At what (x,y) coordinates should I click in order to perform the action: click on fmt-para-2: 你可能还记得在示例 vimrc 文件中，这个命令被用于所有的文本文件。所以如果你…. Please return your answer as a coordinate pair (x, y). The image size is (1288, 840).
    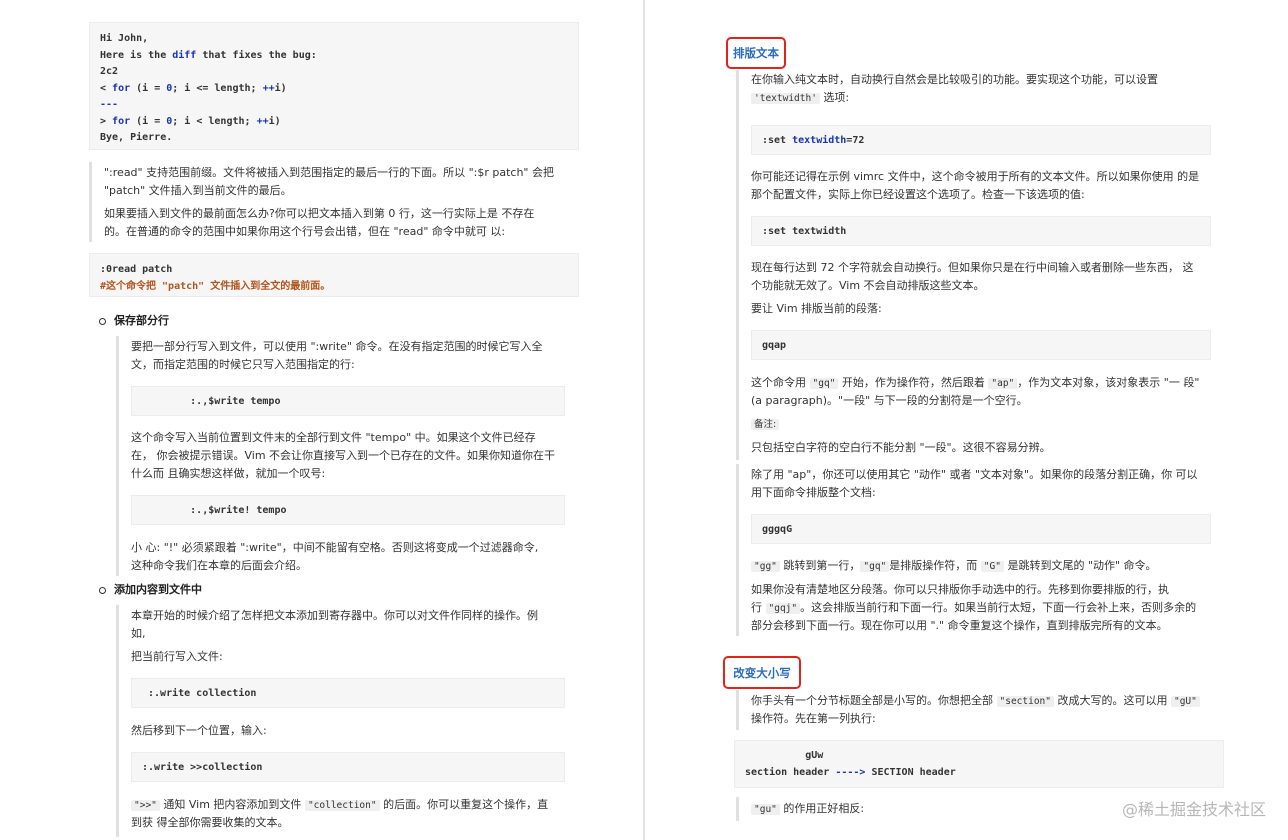
    Looking at the image, I should click on (975, 185).